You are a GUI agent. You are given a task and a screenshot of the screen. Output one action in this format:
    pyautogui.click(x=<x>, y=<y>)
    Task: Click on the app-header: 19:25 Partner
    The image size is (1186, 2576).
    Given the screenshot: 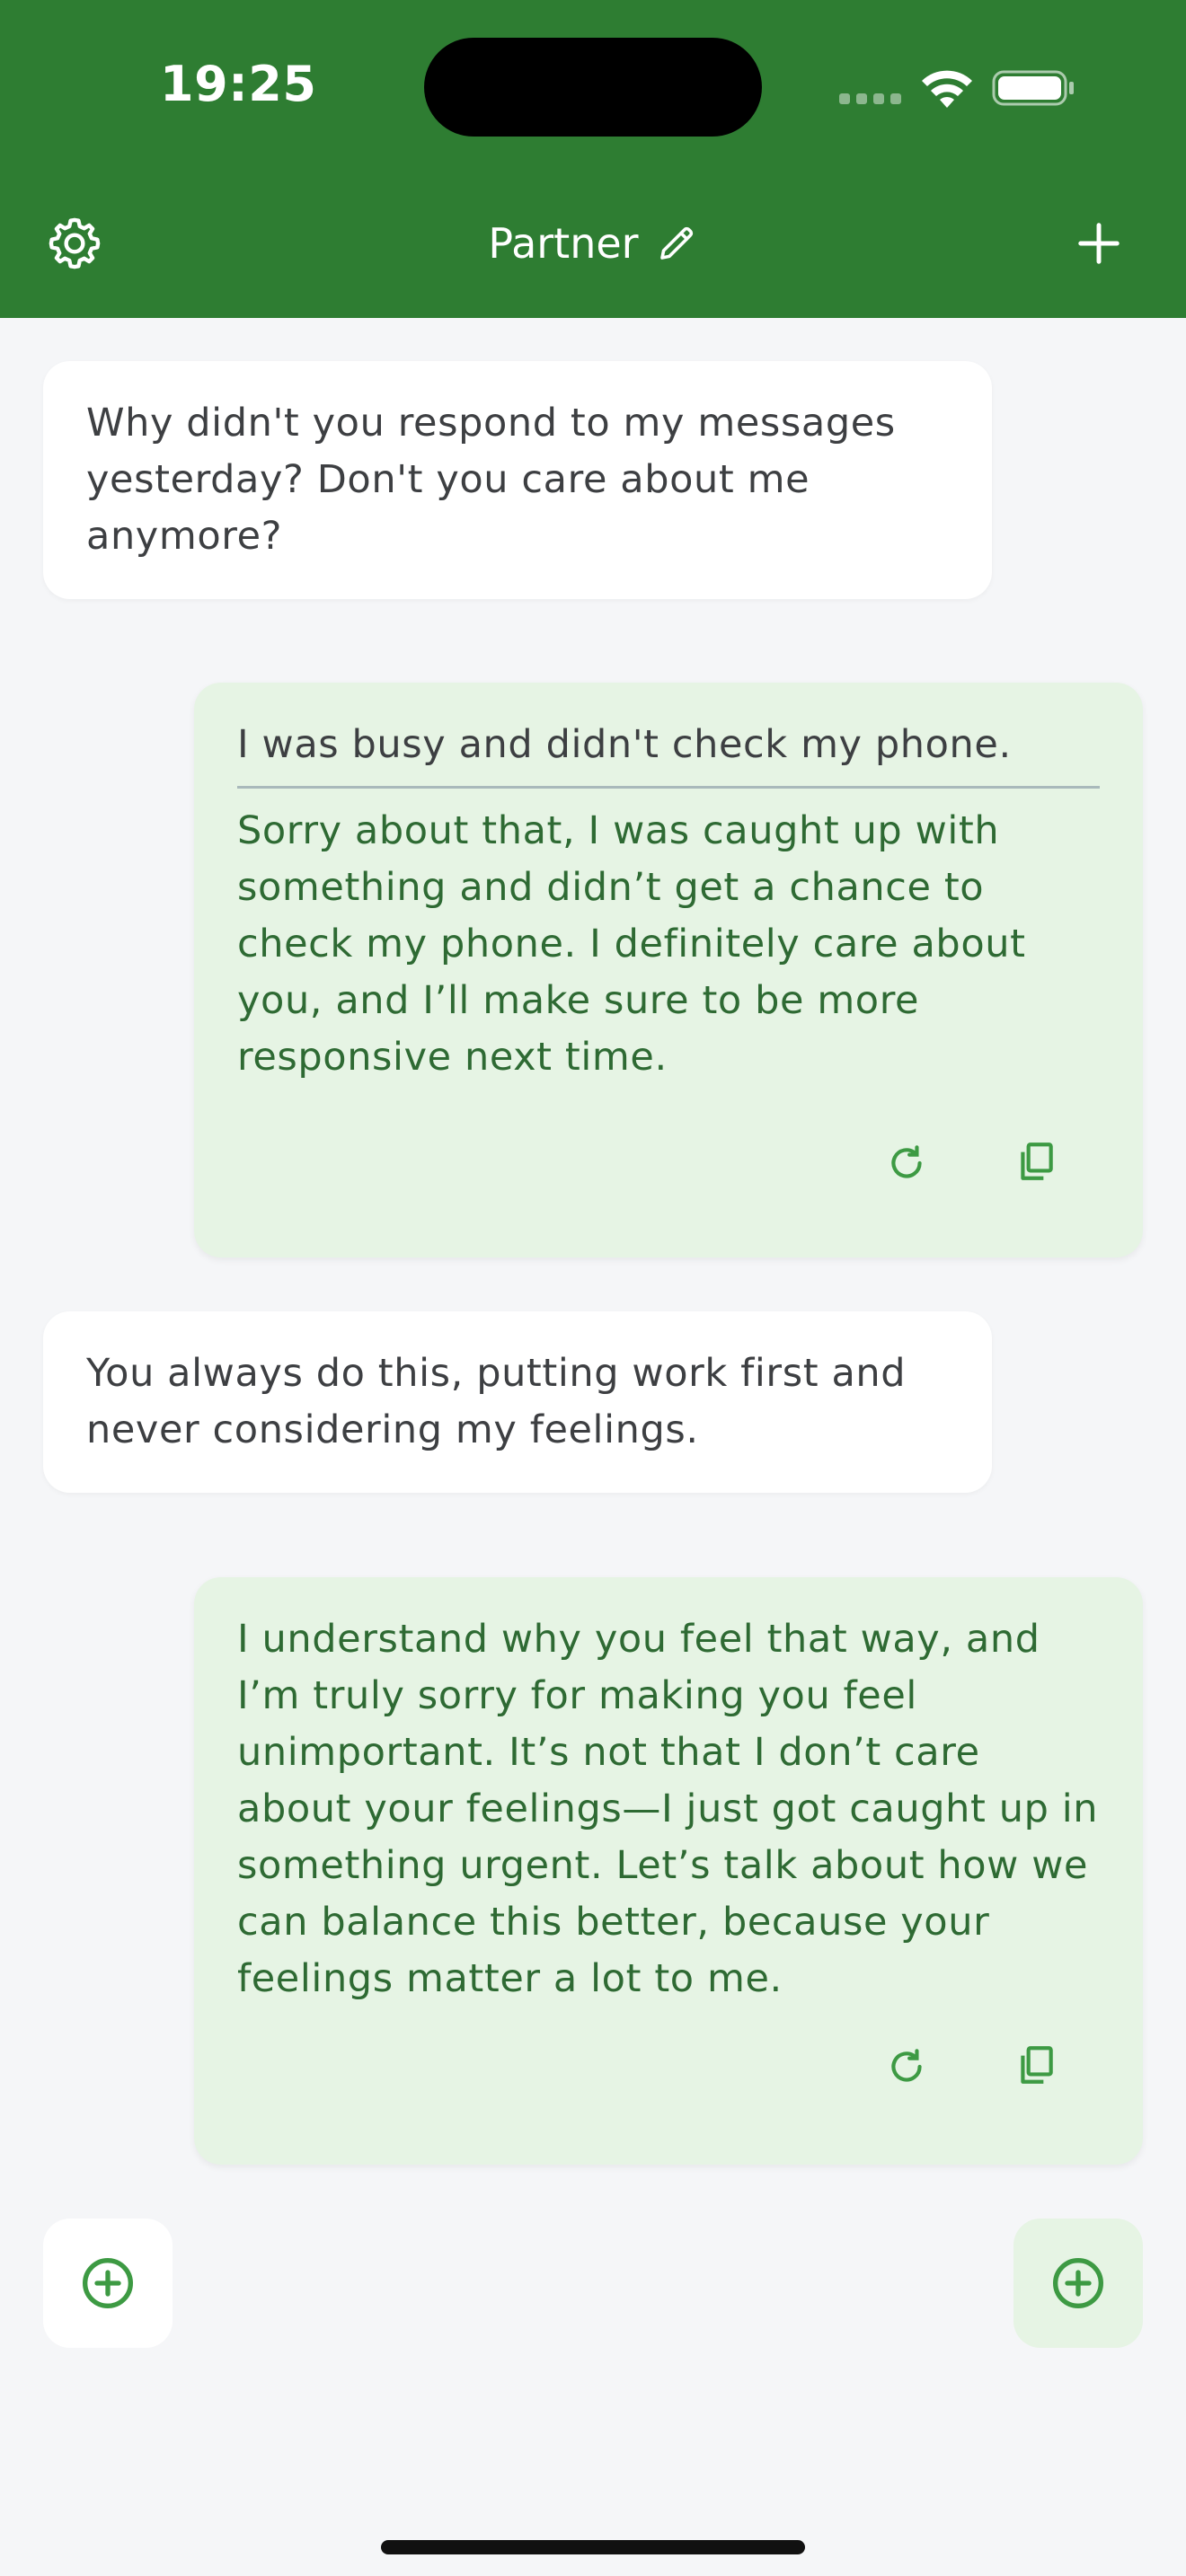 What is the action you would take?
    pyautogui.click(x=593, y=159)
    